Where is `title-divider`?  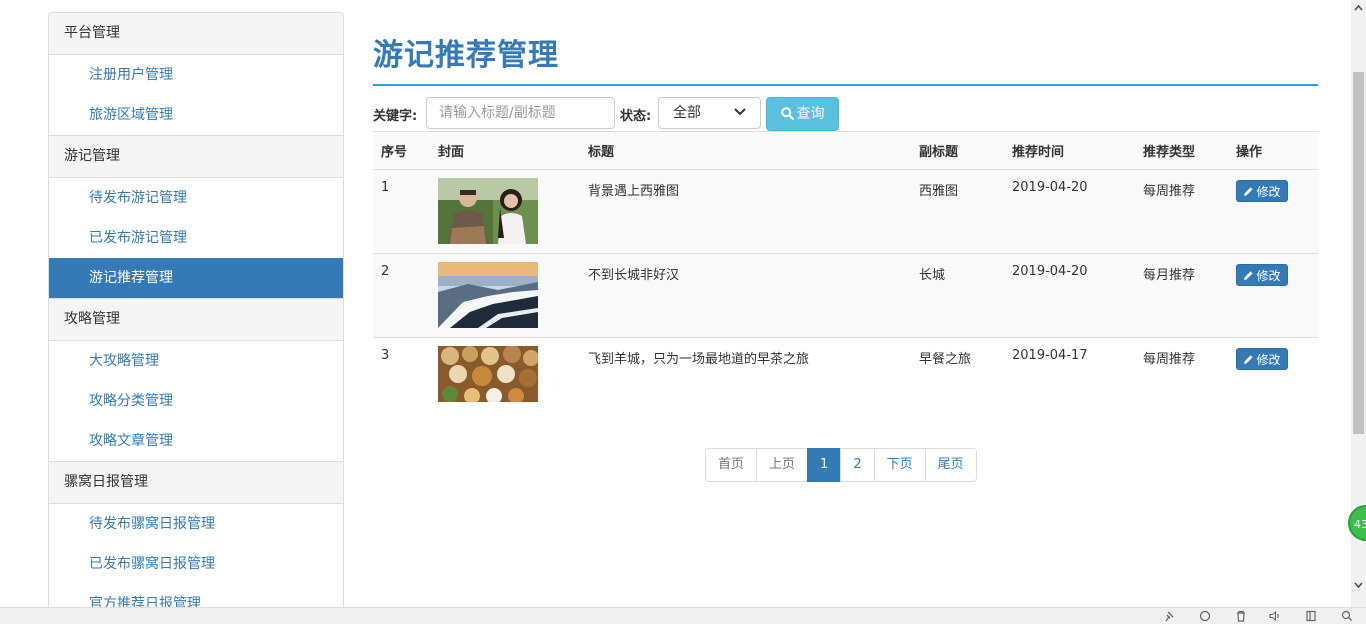
title-divider is located at coordinates (845, 85).